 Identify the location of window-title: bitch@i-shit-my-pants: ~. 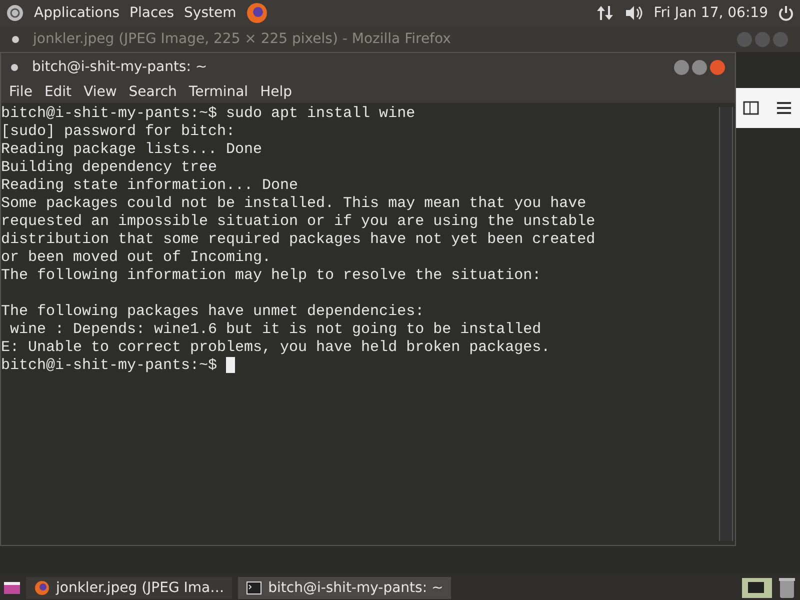
(120, 67).